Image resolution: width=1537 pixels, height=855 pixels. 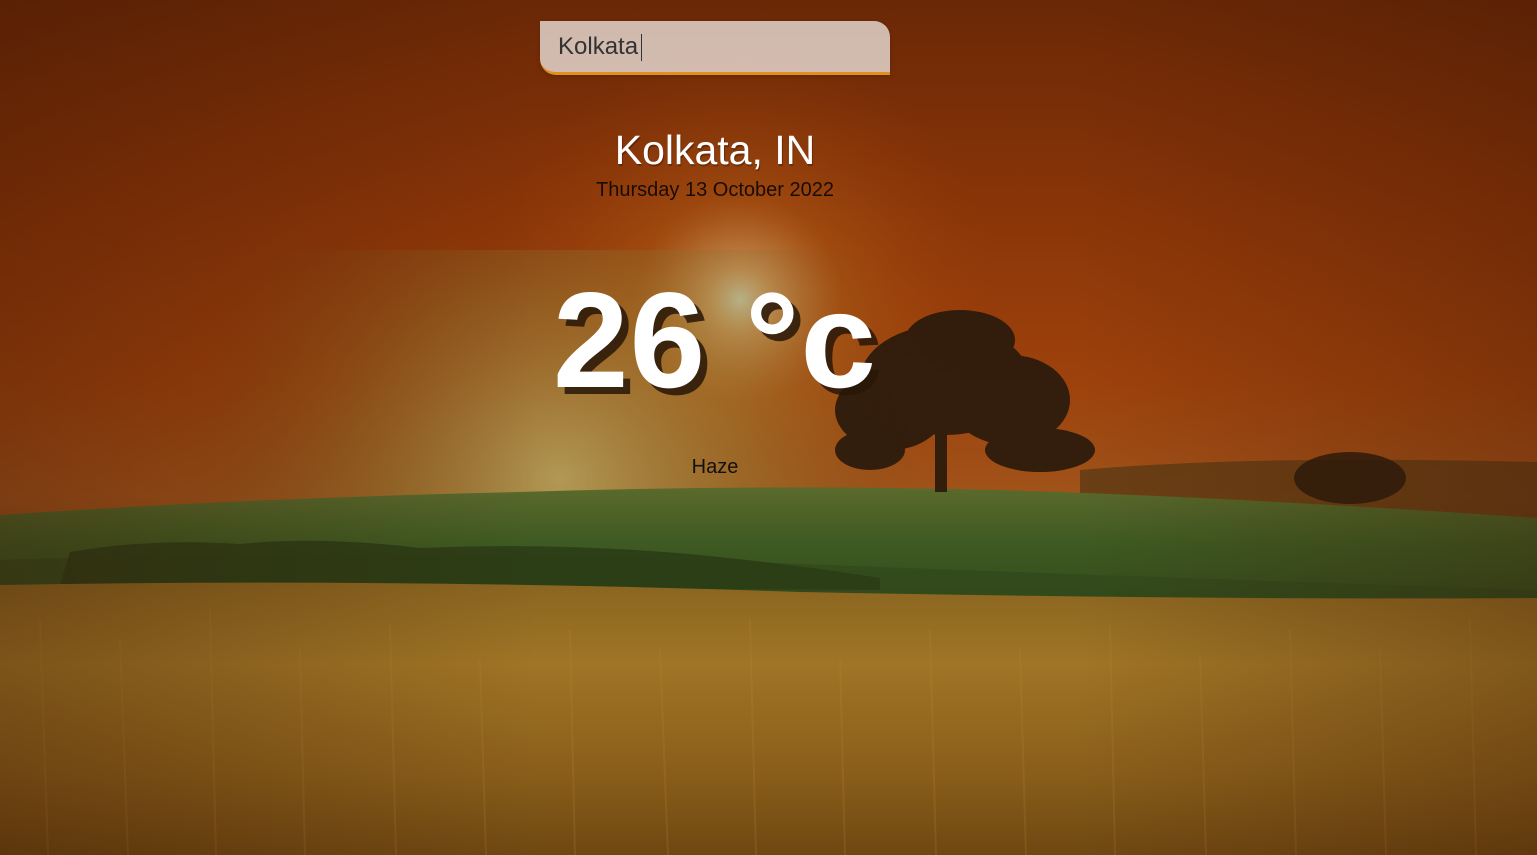 I want to click on weather-condition: Haze, so click(x=715, y=467).